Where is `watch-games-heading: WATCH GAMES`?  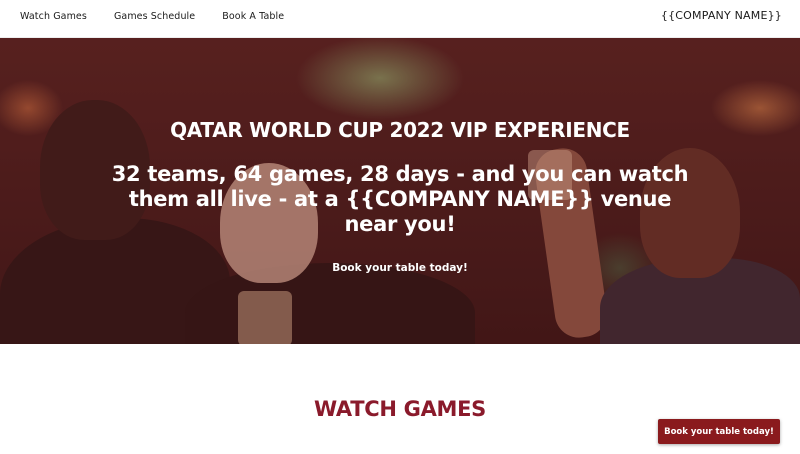 watch-games-heading: WATCH GAMES is located at coordinates (400, 409).